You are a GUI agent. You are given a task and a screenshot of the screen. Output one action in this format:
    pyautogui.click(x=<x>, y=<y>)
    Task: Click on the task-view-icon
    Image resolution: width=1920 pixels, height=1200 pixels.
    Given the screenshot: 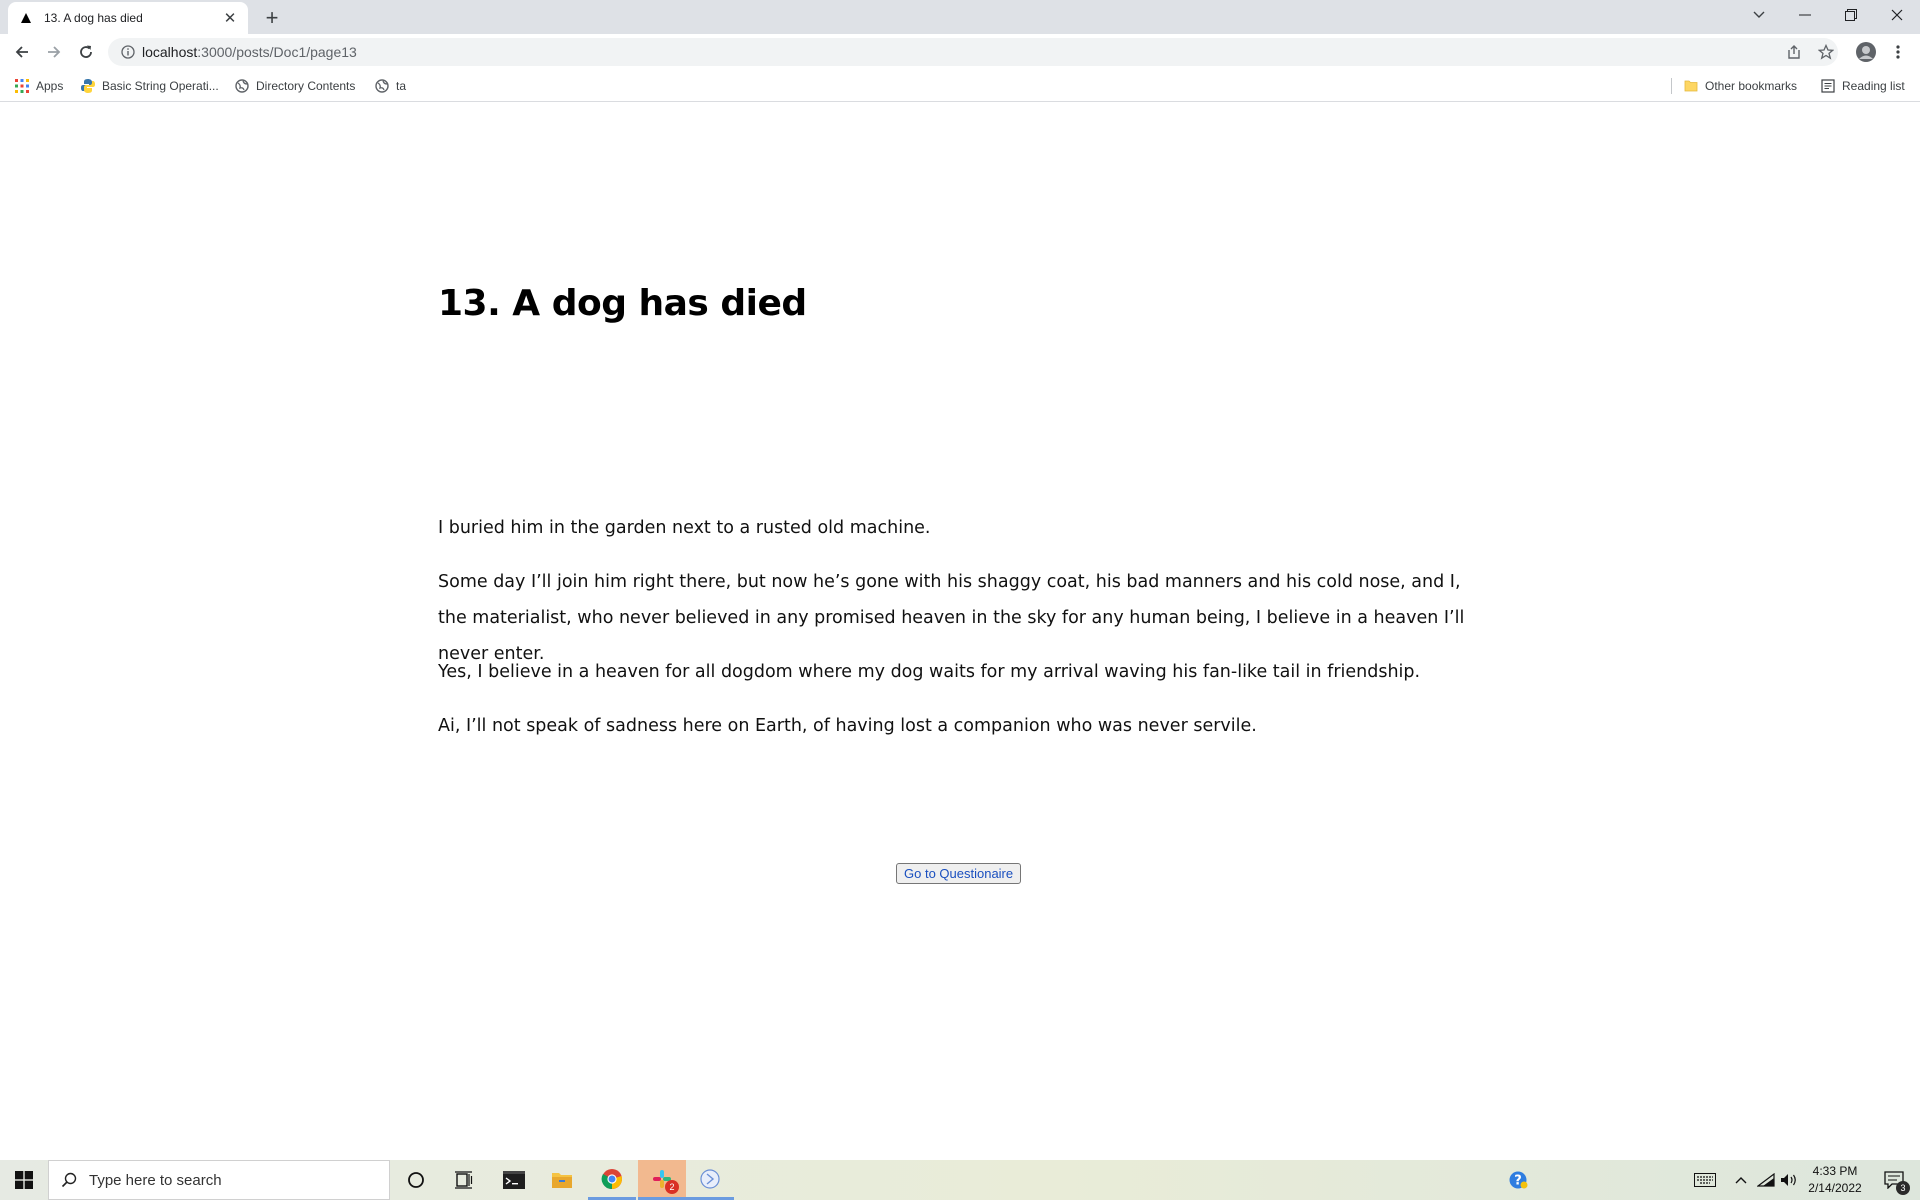 What is the action you would take?
    pyautogui.click(x=464, y=1180)
    